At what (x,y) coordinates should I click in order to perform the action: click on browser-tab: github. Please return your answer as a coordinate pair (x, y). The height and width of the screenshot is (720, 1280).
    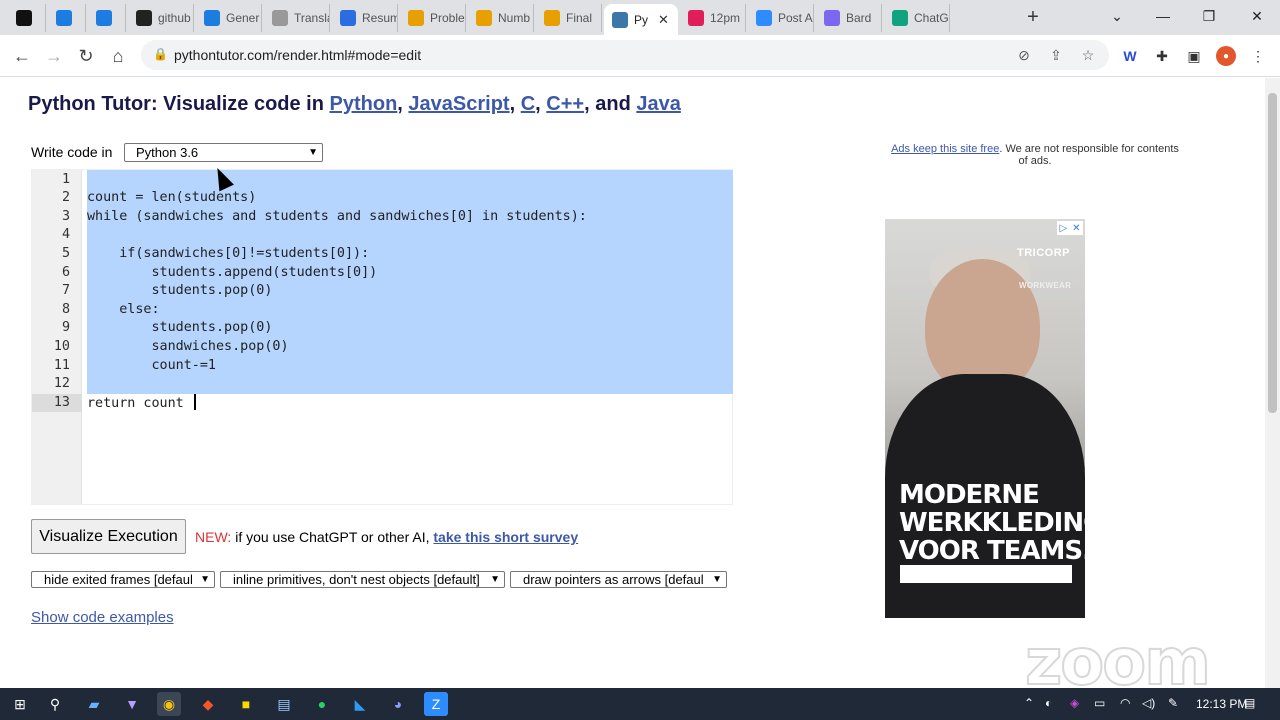
    Looking at the image, I should click on (161, 18).